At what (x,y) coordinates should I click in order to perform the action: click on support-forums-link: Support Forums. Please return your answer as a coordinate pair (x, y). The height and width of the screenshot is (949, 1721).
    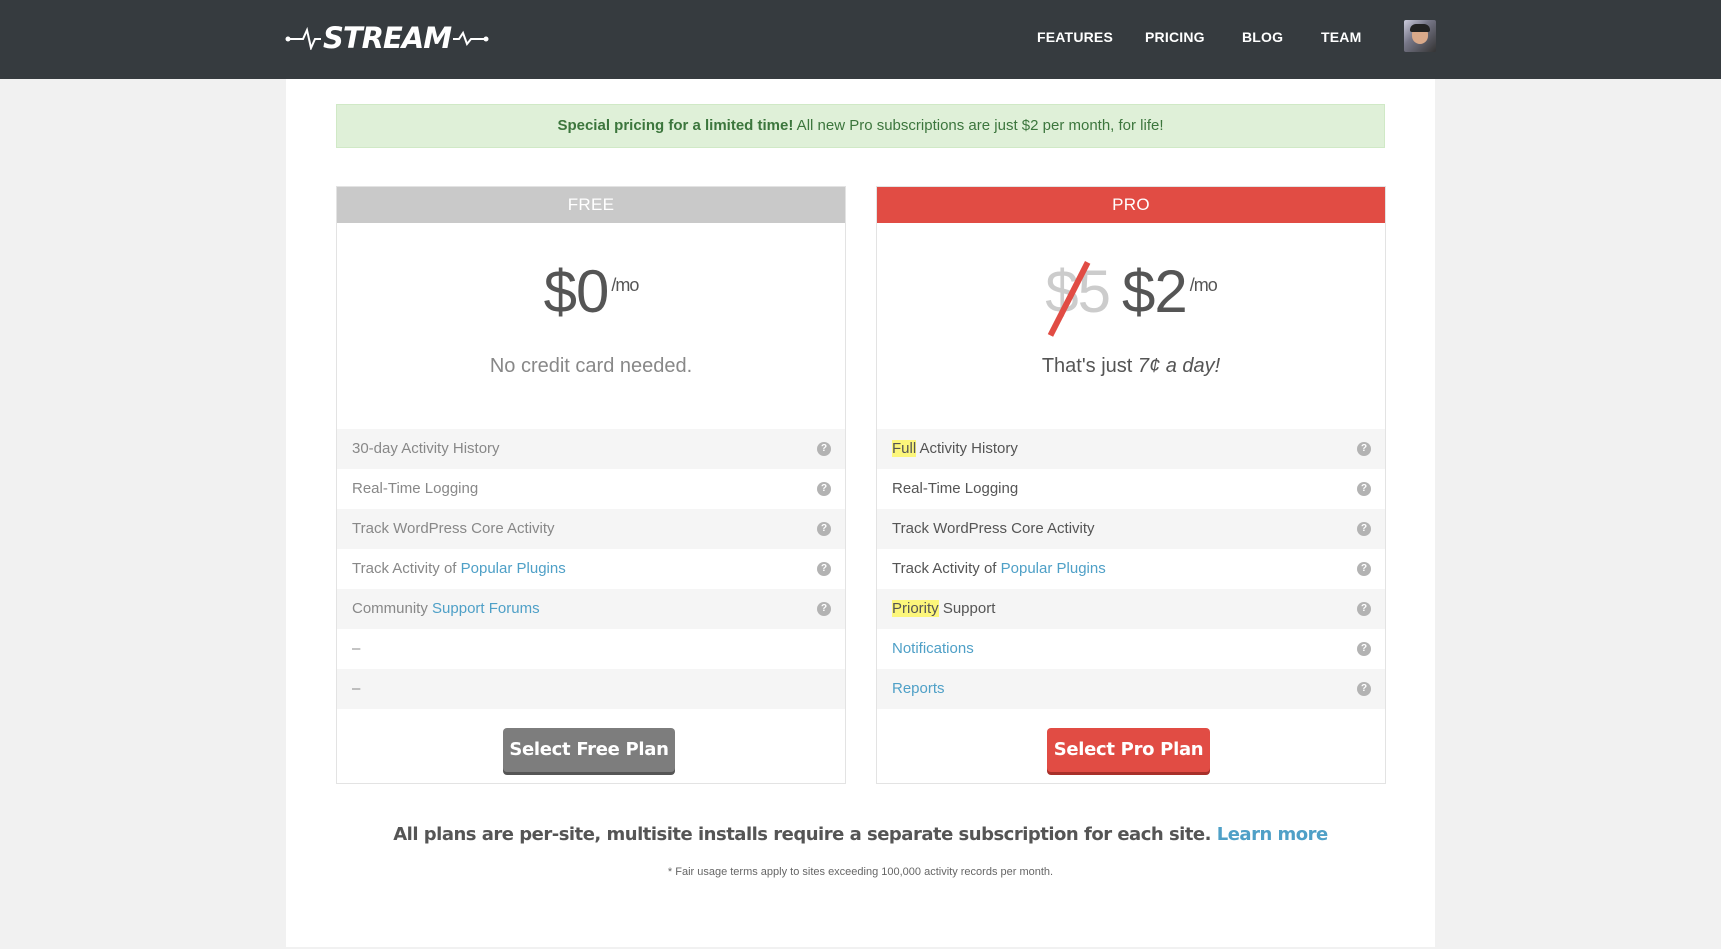
    Looking at the image, I should click on (486, 608).